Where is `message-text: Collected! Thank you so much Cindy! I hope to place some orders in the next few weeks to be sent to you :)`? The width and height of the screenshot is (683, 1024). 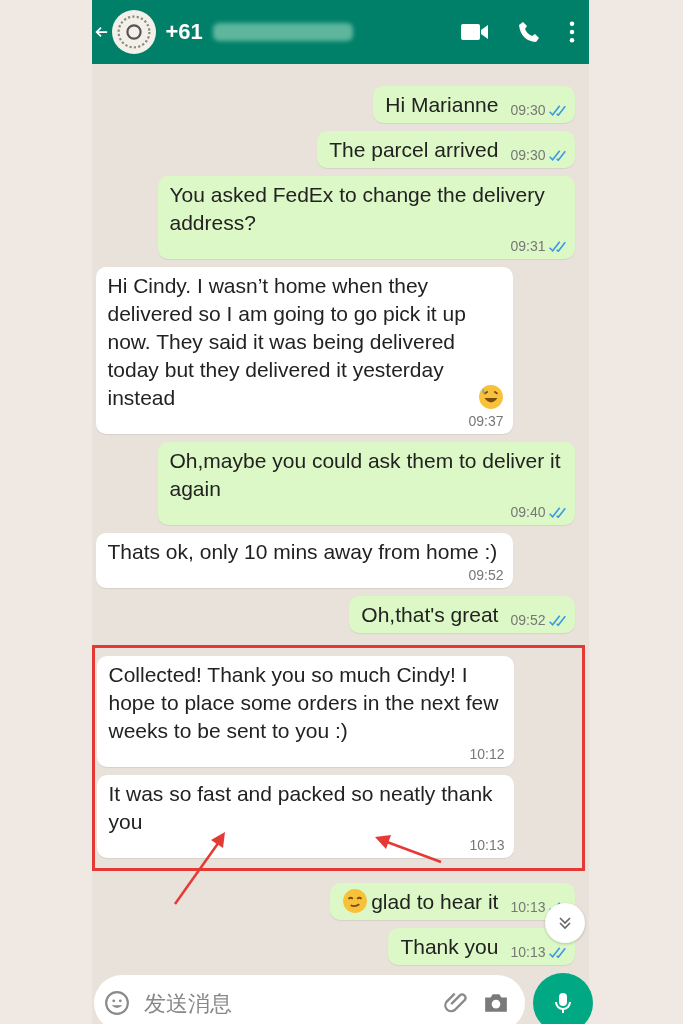 message-text: Collected! Thank you so much Cindy! I hope to place some orders in the next few weeks to be sent to you :) is located at coordinates (304, 703).